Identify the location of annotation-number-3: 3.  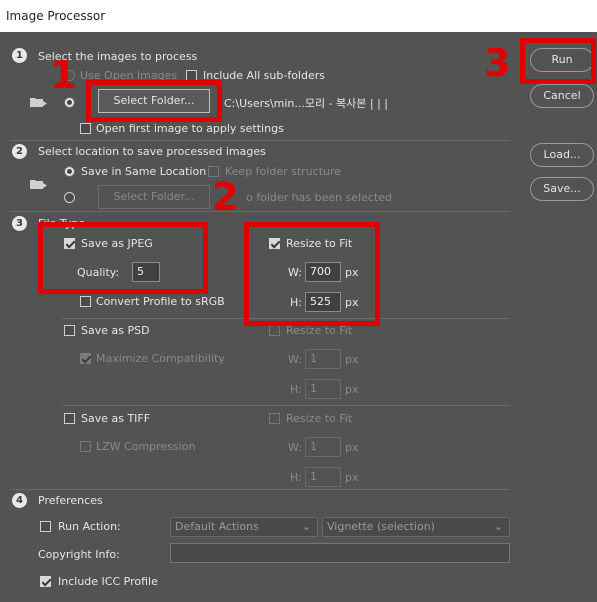
(497, 63).